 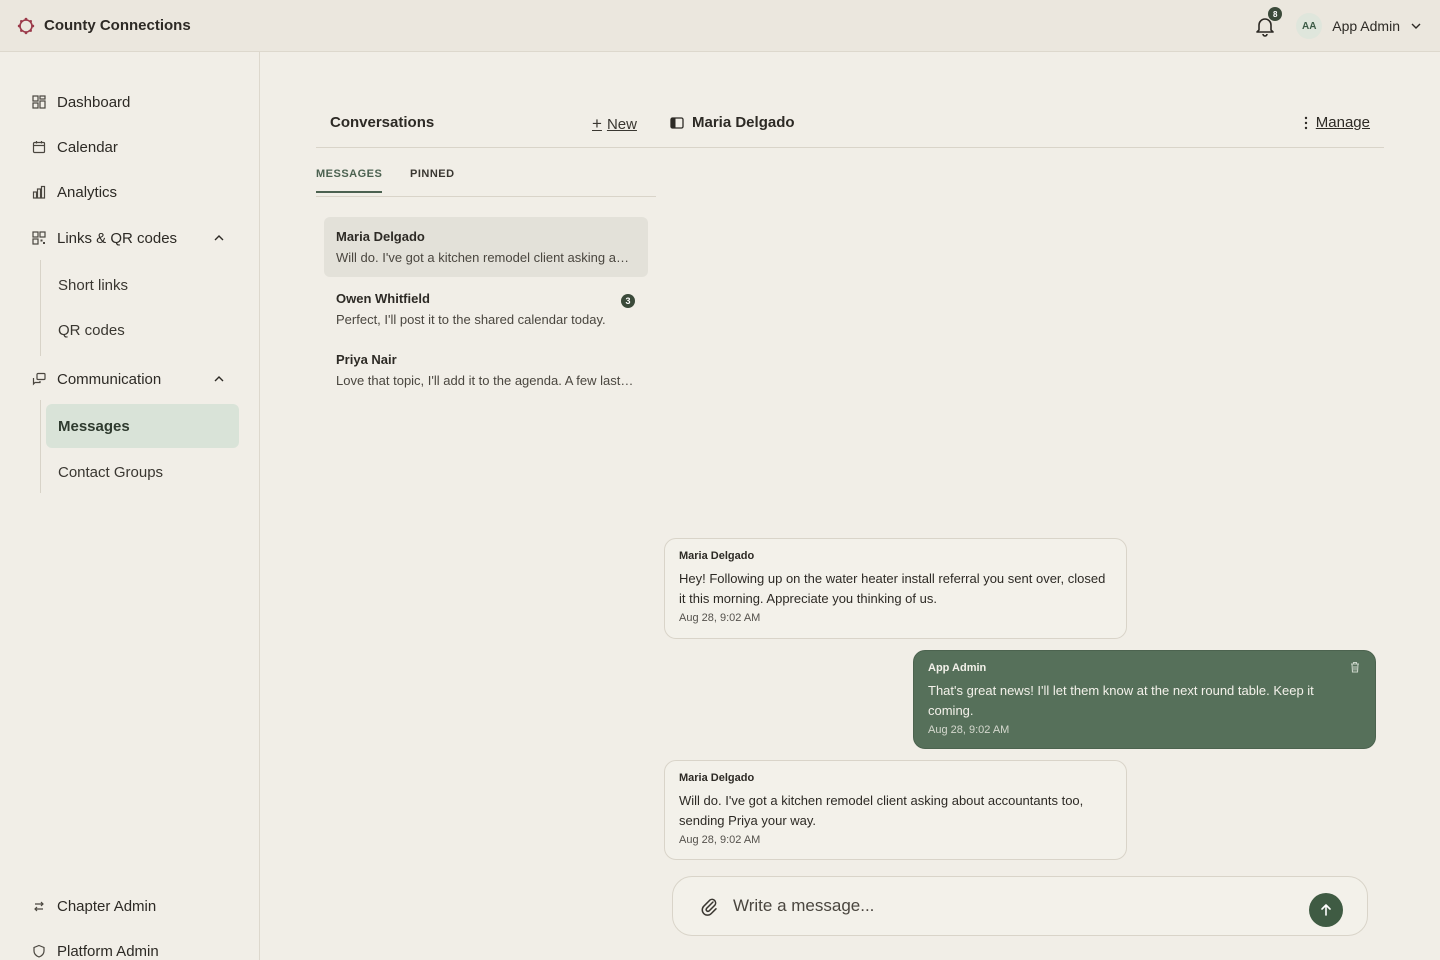 What do you see at coordinates (1309, 26) in the screenshot?
I see `avatar: AA` at bounding box center [1309, 26].